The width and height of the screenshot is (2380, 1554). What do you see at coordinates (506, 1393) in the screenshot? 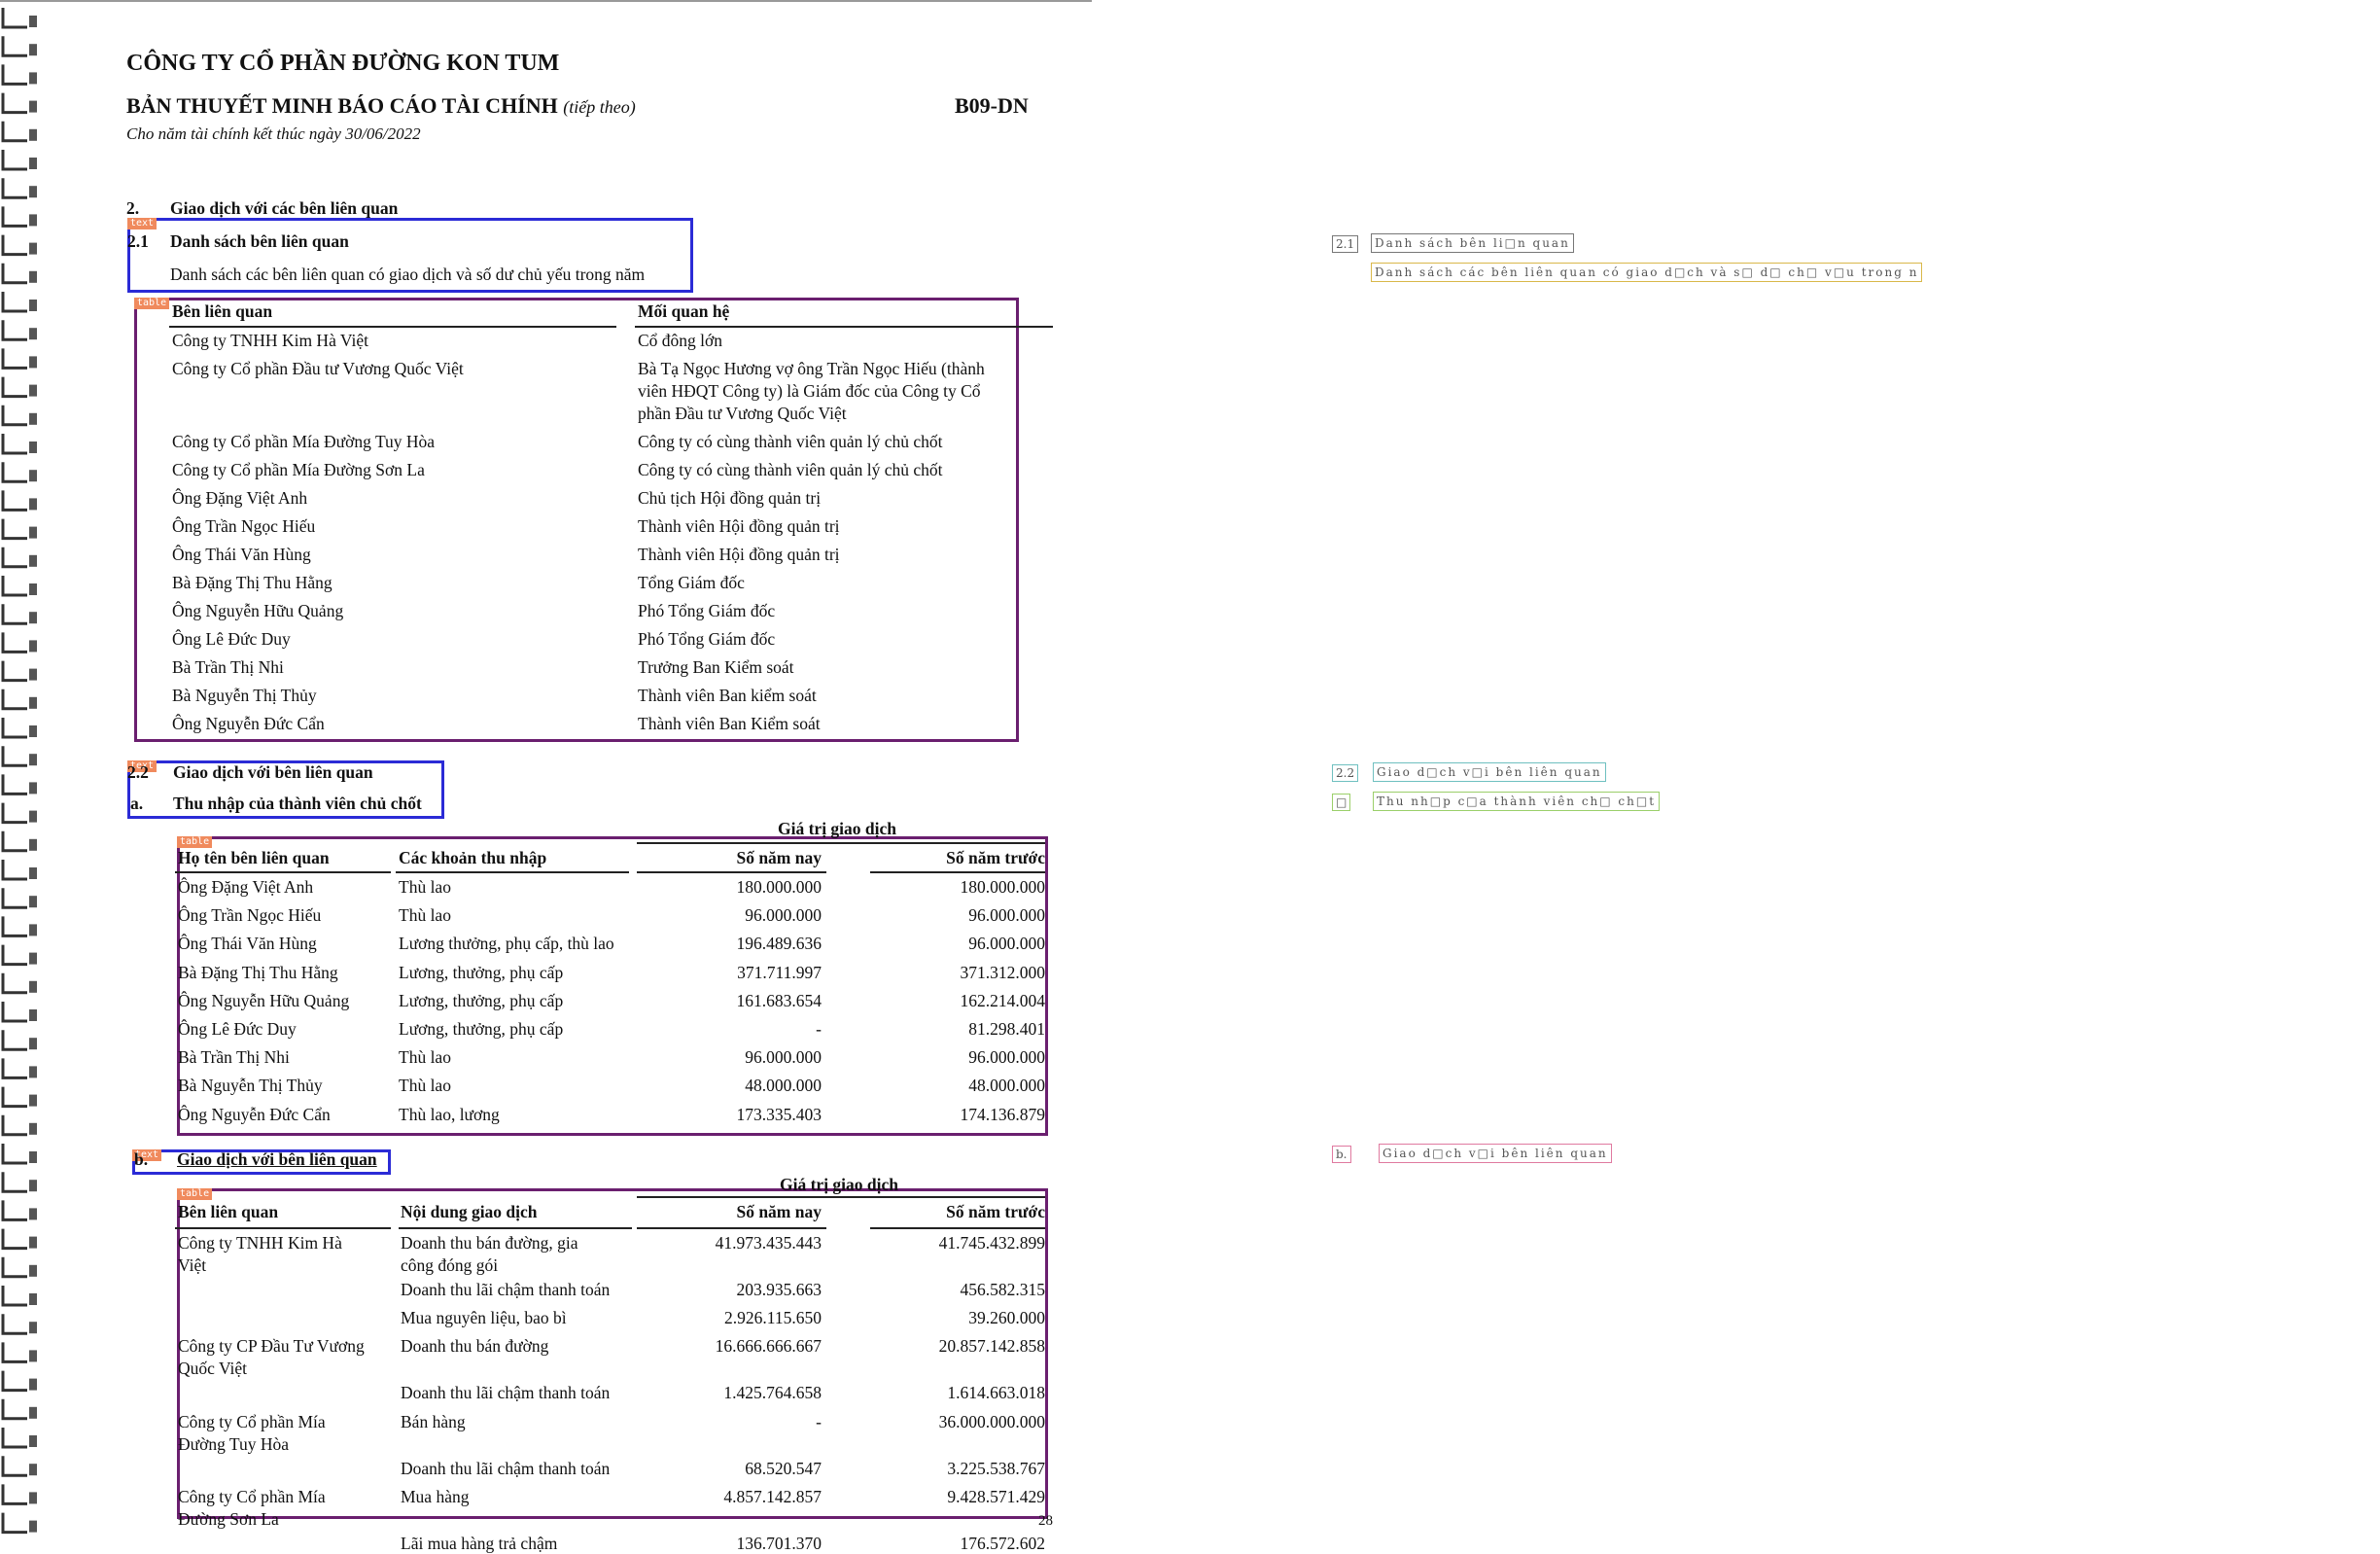
I see `table-cell-content: Doanh thu lãi chậm thanh toán` at bounding box center [506, 1393].